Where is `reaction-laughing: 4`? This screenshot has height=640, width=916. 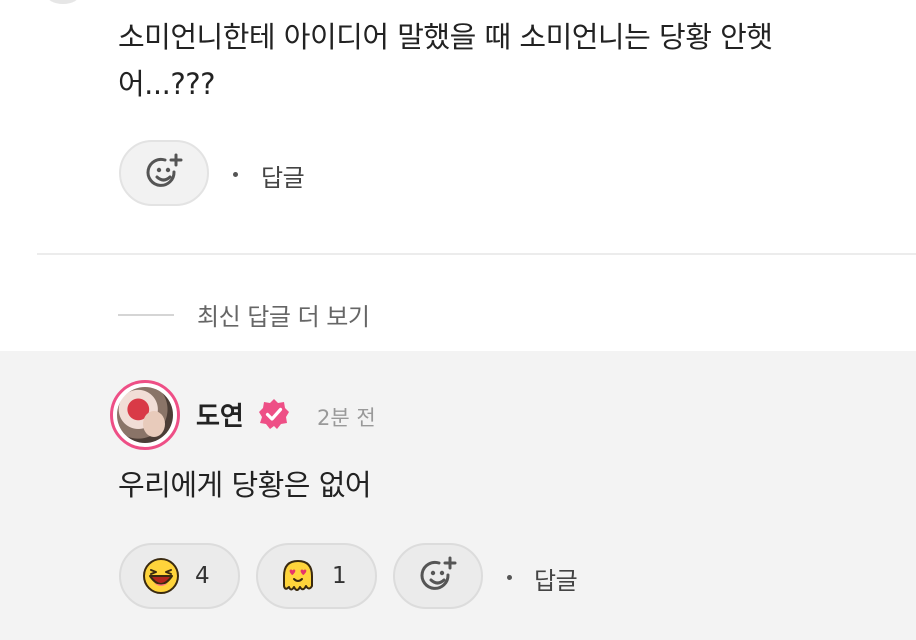 reaction-laughing: 4 is located at coordinates (179, 576).